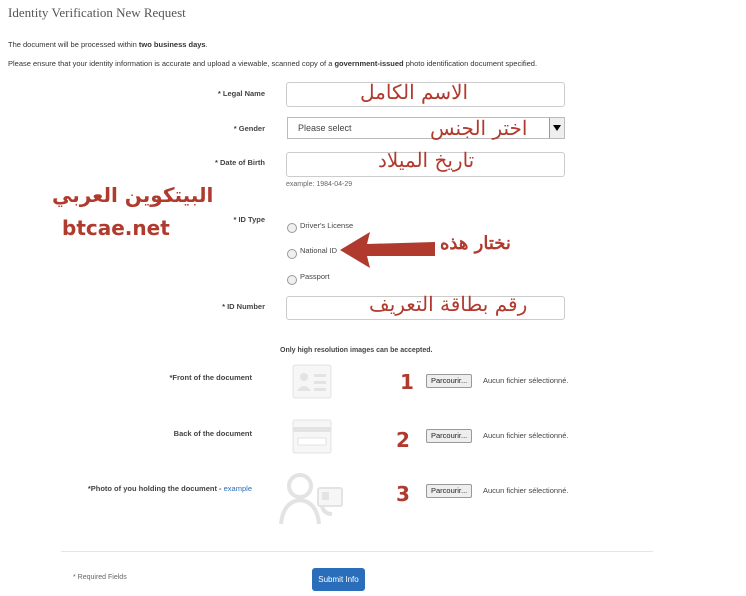  Describe the element at coordinates (312, 381) in the screenshot. I see `id-card-front-icon` at that location.